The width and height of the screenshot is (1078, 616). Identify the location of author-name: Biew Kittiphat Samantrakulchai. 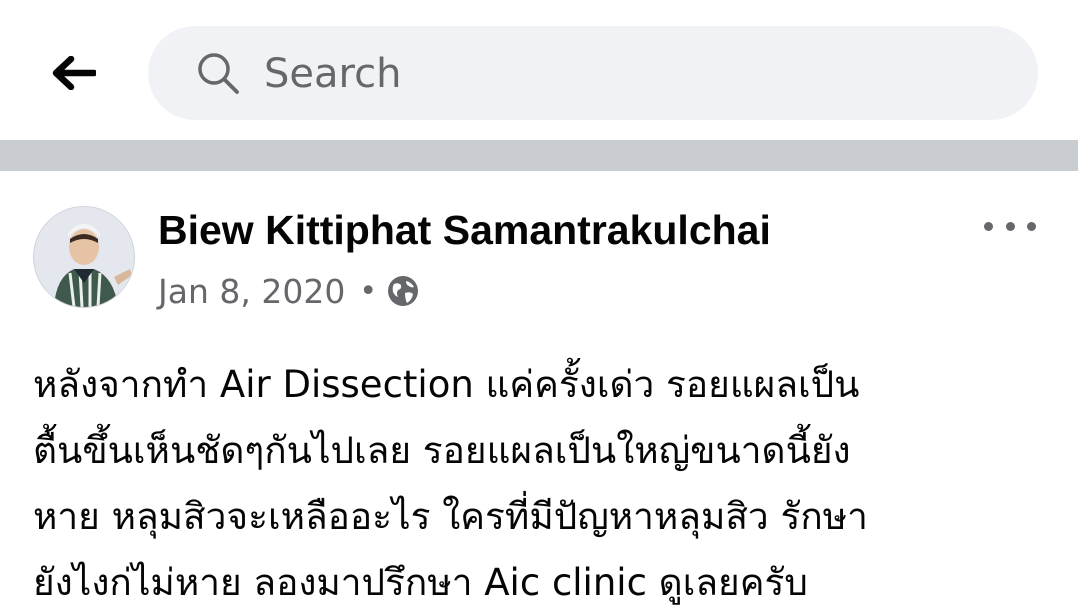
(464, 230).